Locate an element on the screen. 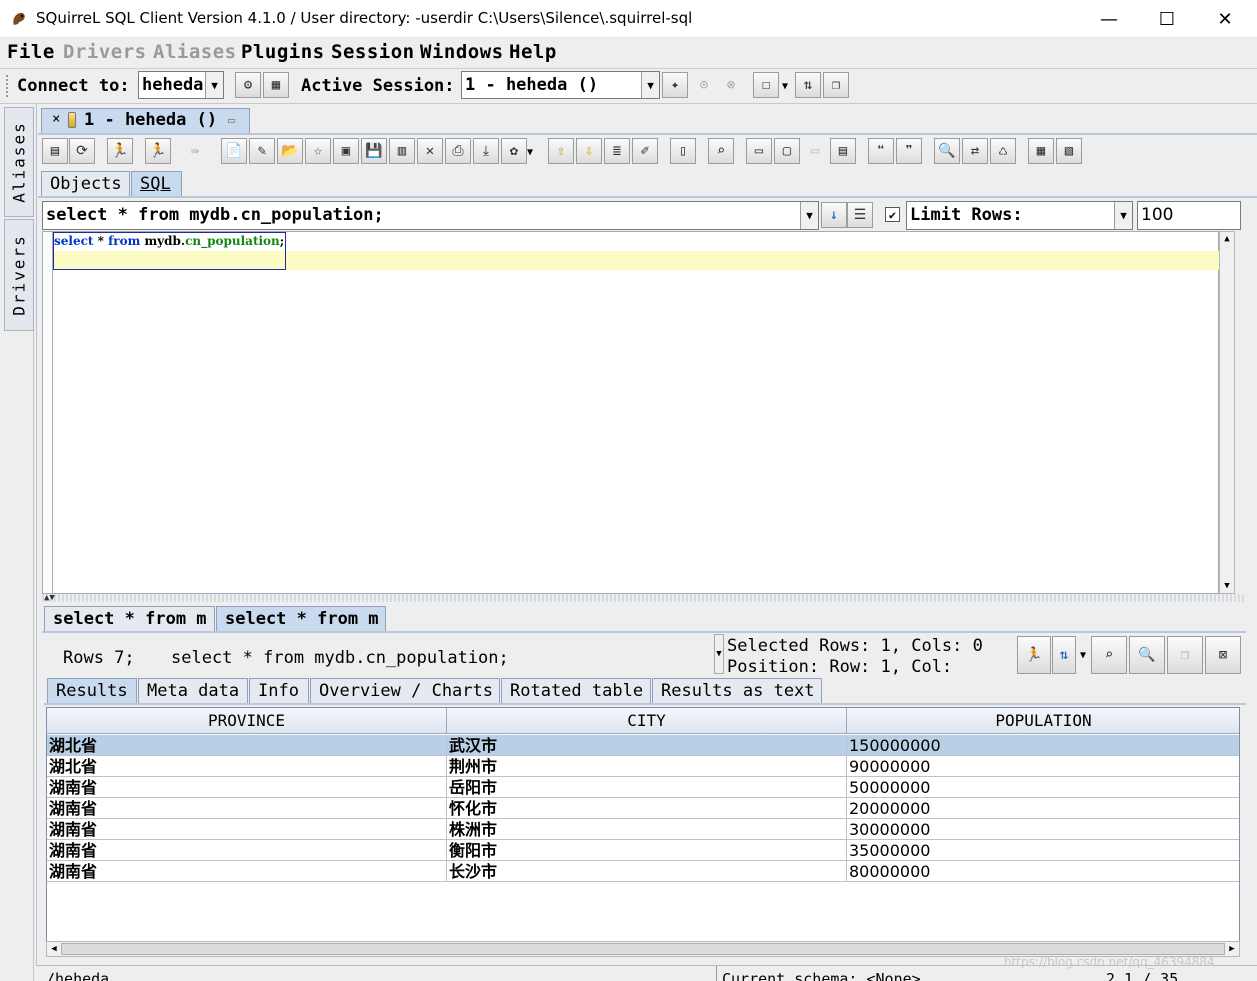 The height and width of the screenshot is (981, 1257). edit-icon: ✎ is located at coordinates (262, 151).